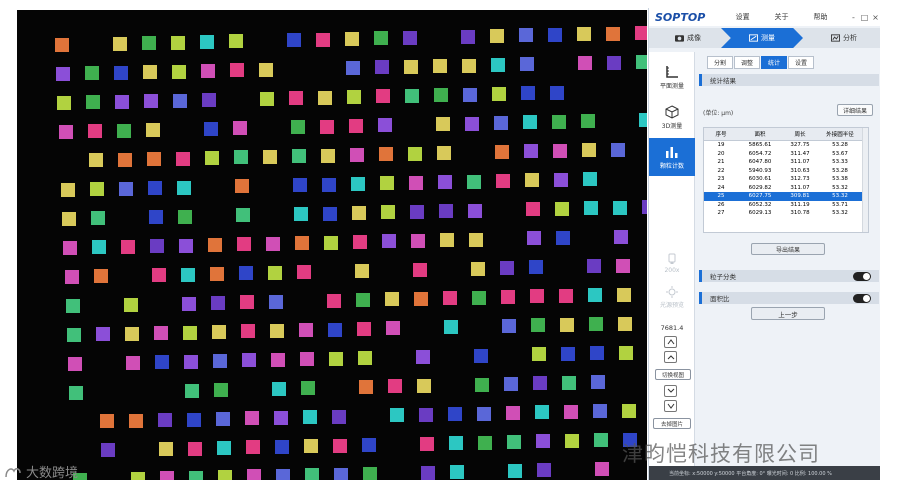 This screenshot has height=492, width=900. I want to click on remove-image-button: 去掉图片, so click(672, 423).